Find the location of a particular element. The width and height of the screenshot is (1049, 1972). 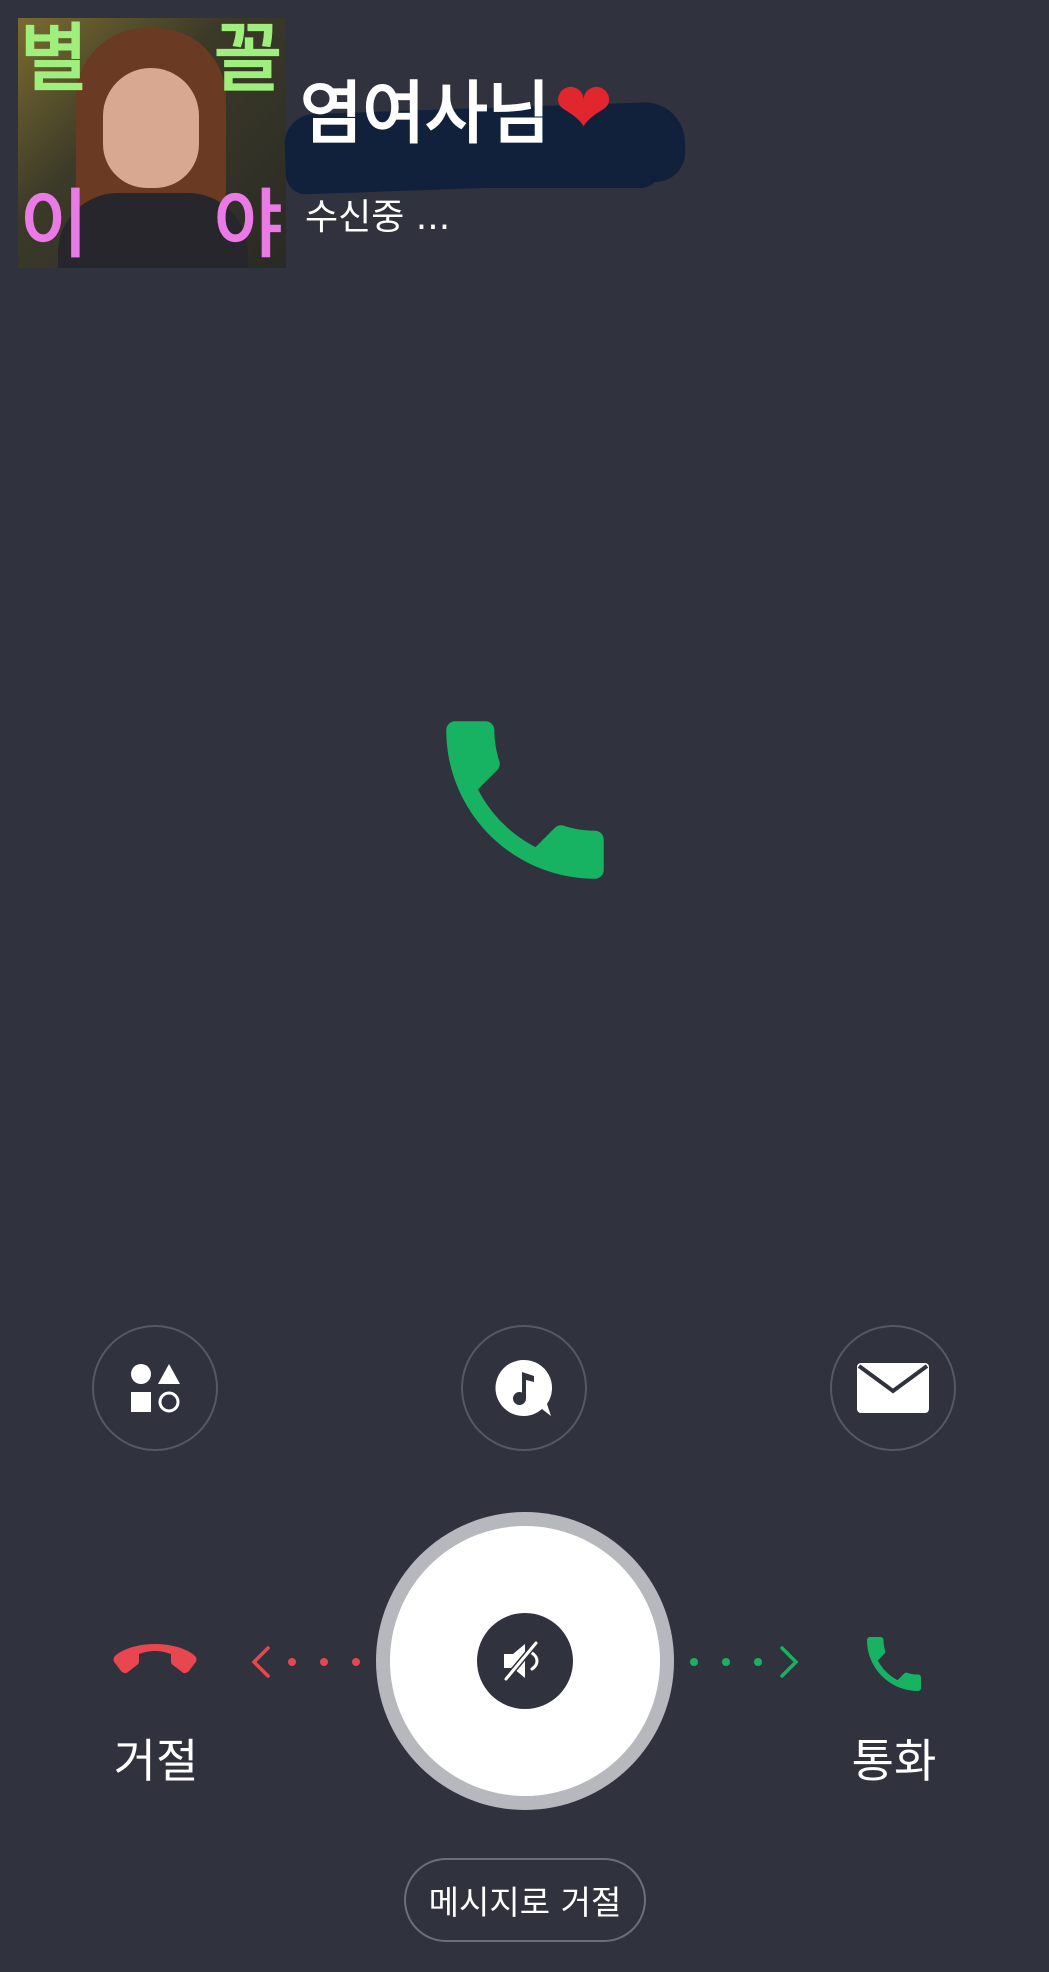

caller-name-text: 염여사님 is located at coordinates (425, 114).